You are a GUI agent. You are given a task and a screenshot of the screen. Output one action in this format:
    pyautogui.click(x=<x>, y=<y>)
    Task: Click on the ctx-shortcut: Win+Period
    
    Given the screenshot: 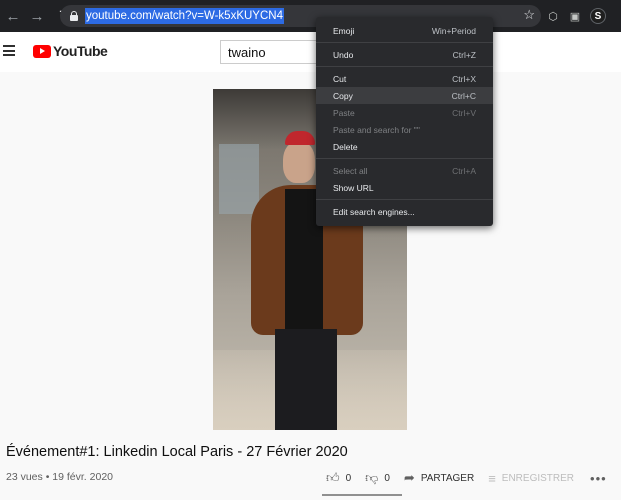 What is the action you would take?
    pyautogui.click(x=453, y=30)
    